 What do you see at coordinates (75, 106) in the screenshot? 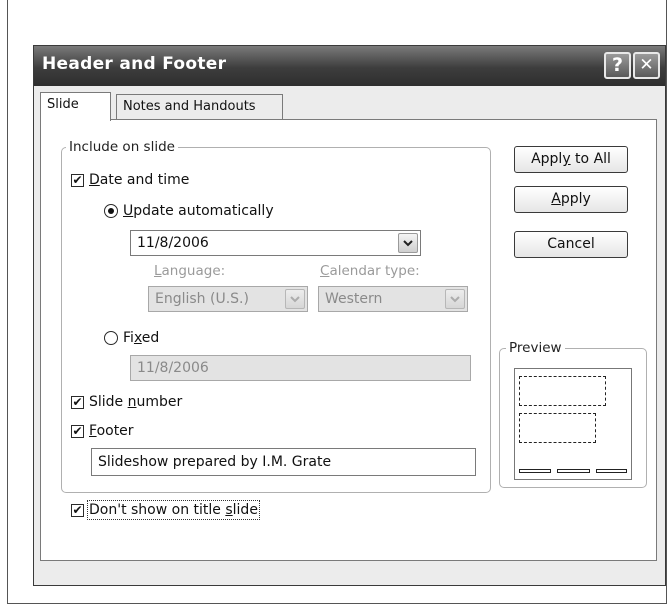
I see `tab-slide: Slide` at bounding box center [75, 106].